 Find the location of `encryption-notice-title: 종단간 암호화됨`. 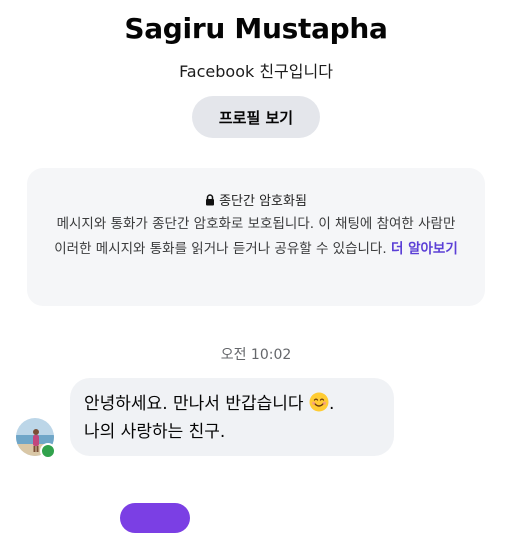

encryption-notice-title: 종단간 암호화됨 is located at coordinates (256, 199).